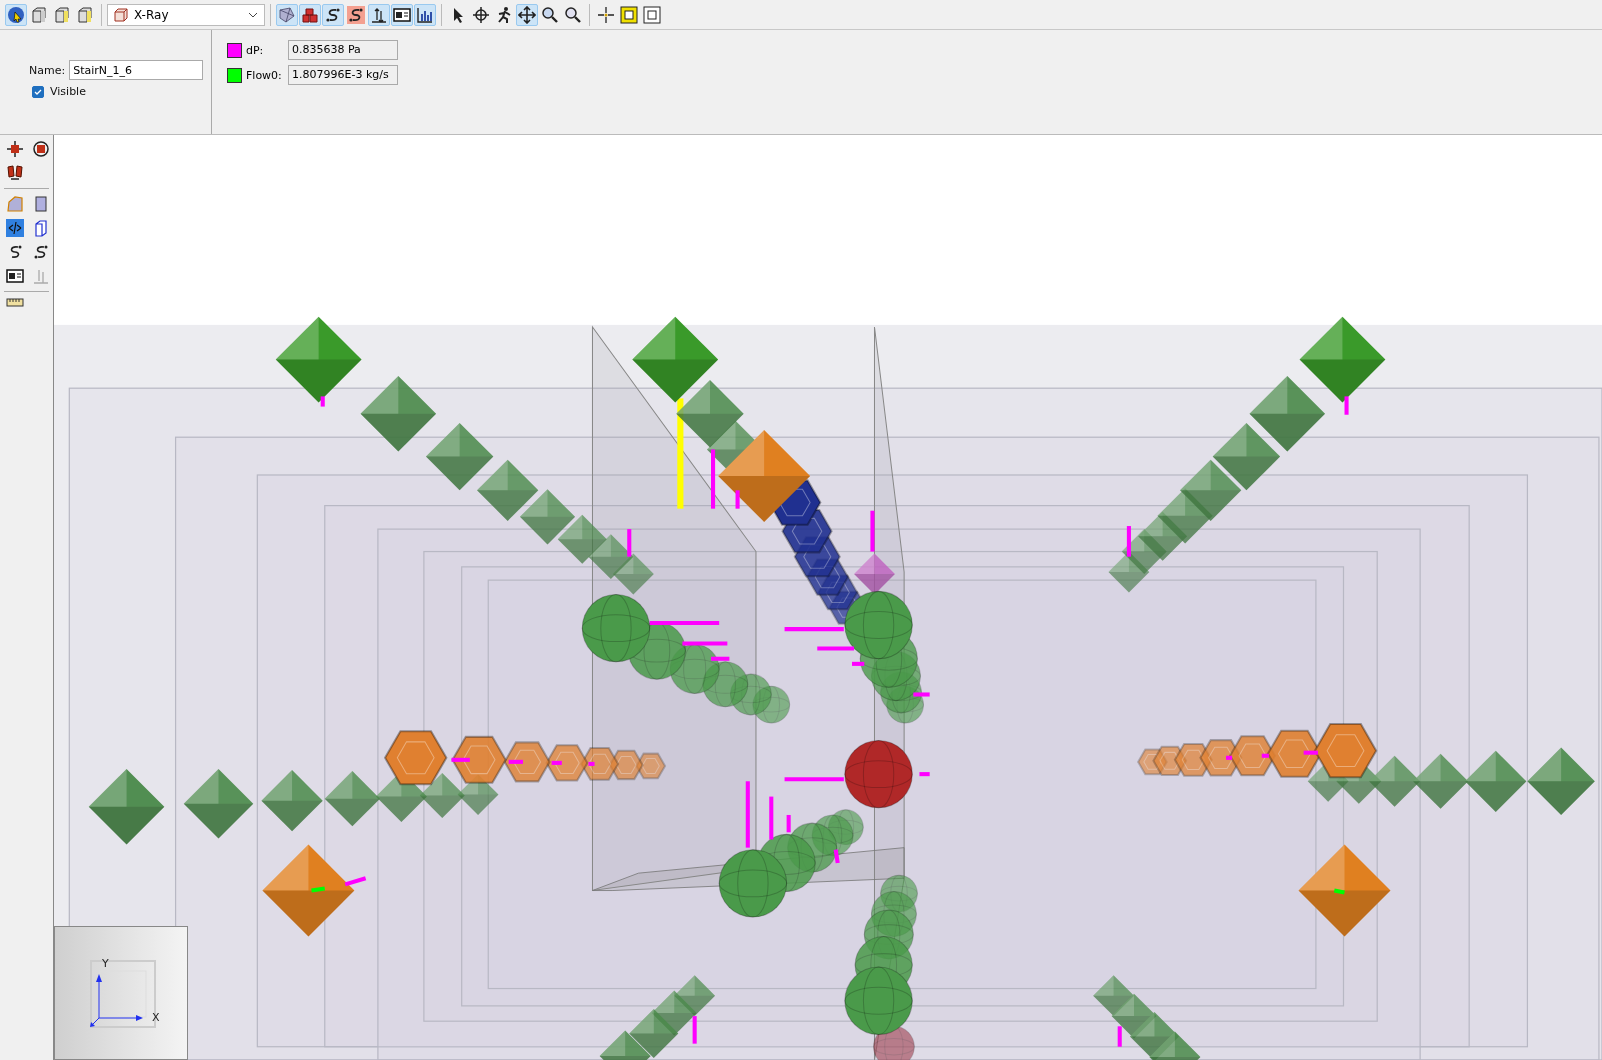 The image size is (1602, 1060). Describe the element at coordinates (550, 14) in the screenshot. I see `zoom-icon` at that location.